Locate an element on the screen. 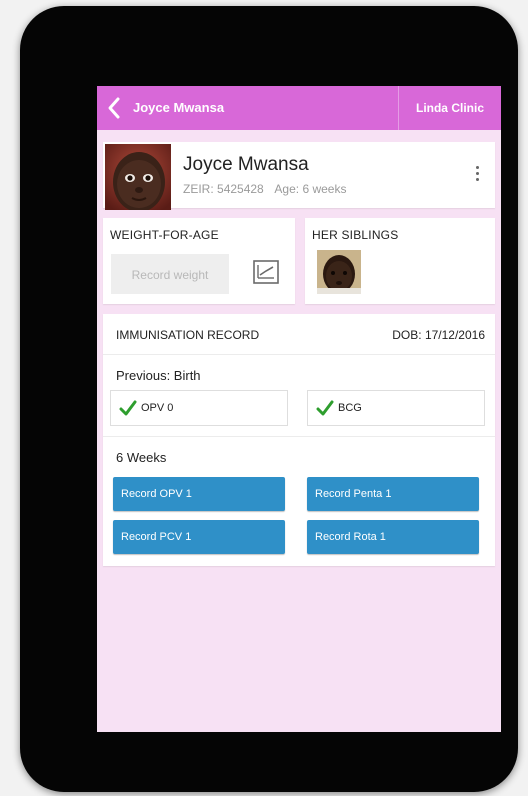 The height and width of the screenshot is (796, 528). age-label: Age: is located at coordinates (287, 189).